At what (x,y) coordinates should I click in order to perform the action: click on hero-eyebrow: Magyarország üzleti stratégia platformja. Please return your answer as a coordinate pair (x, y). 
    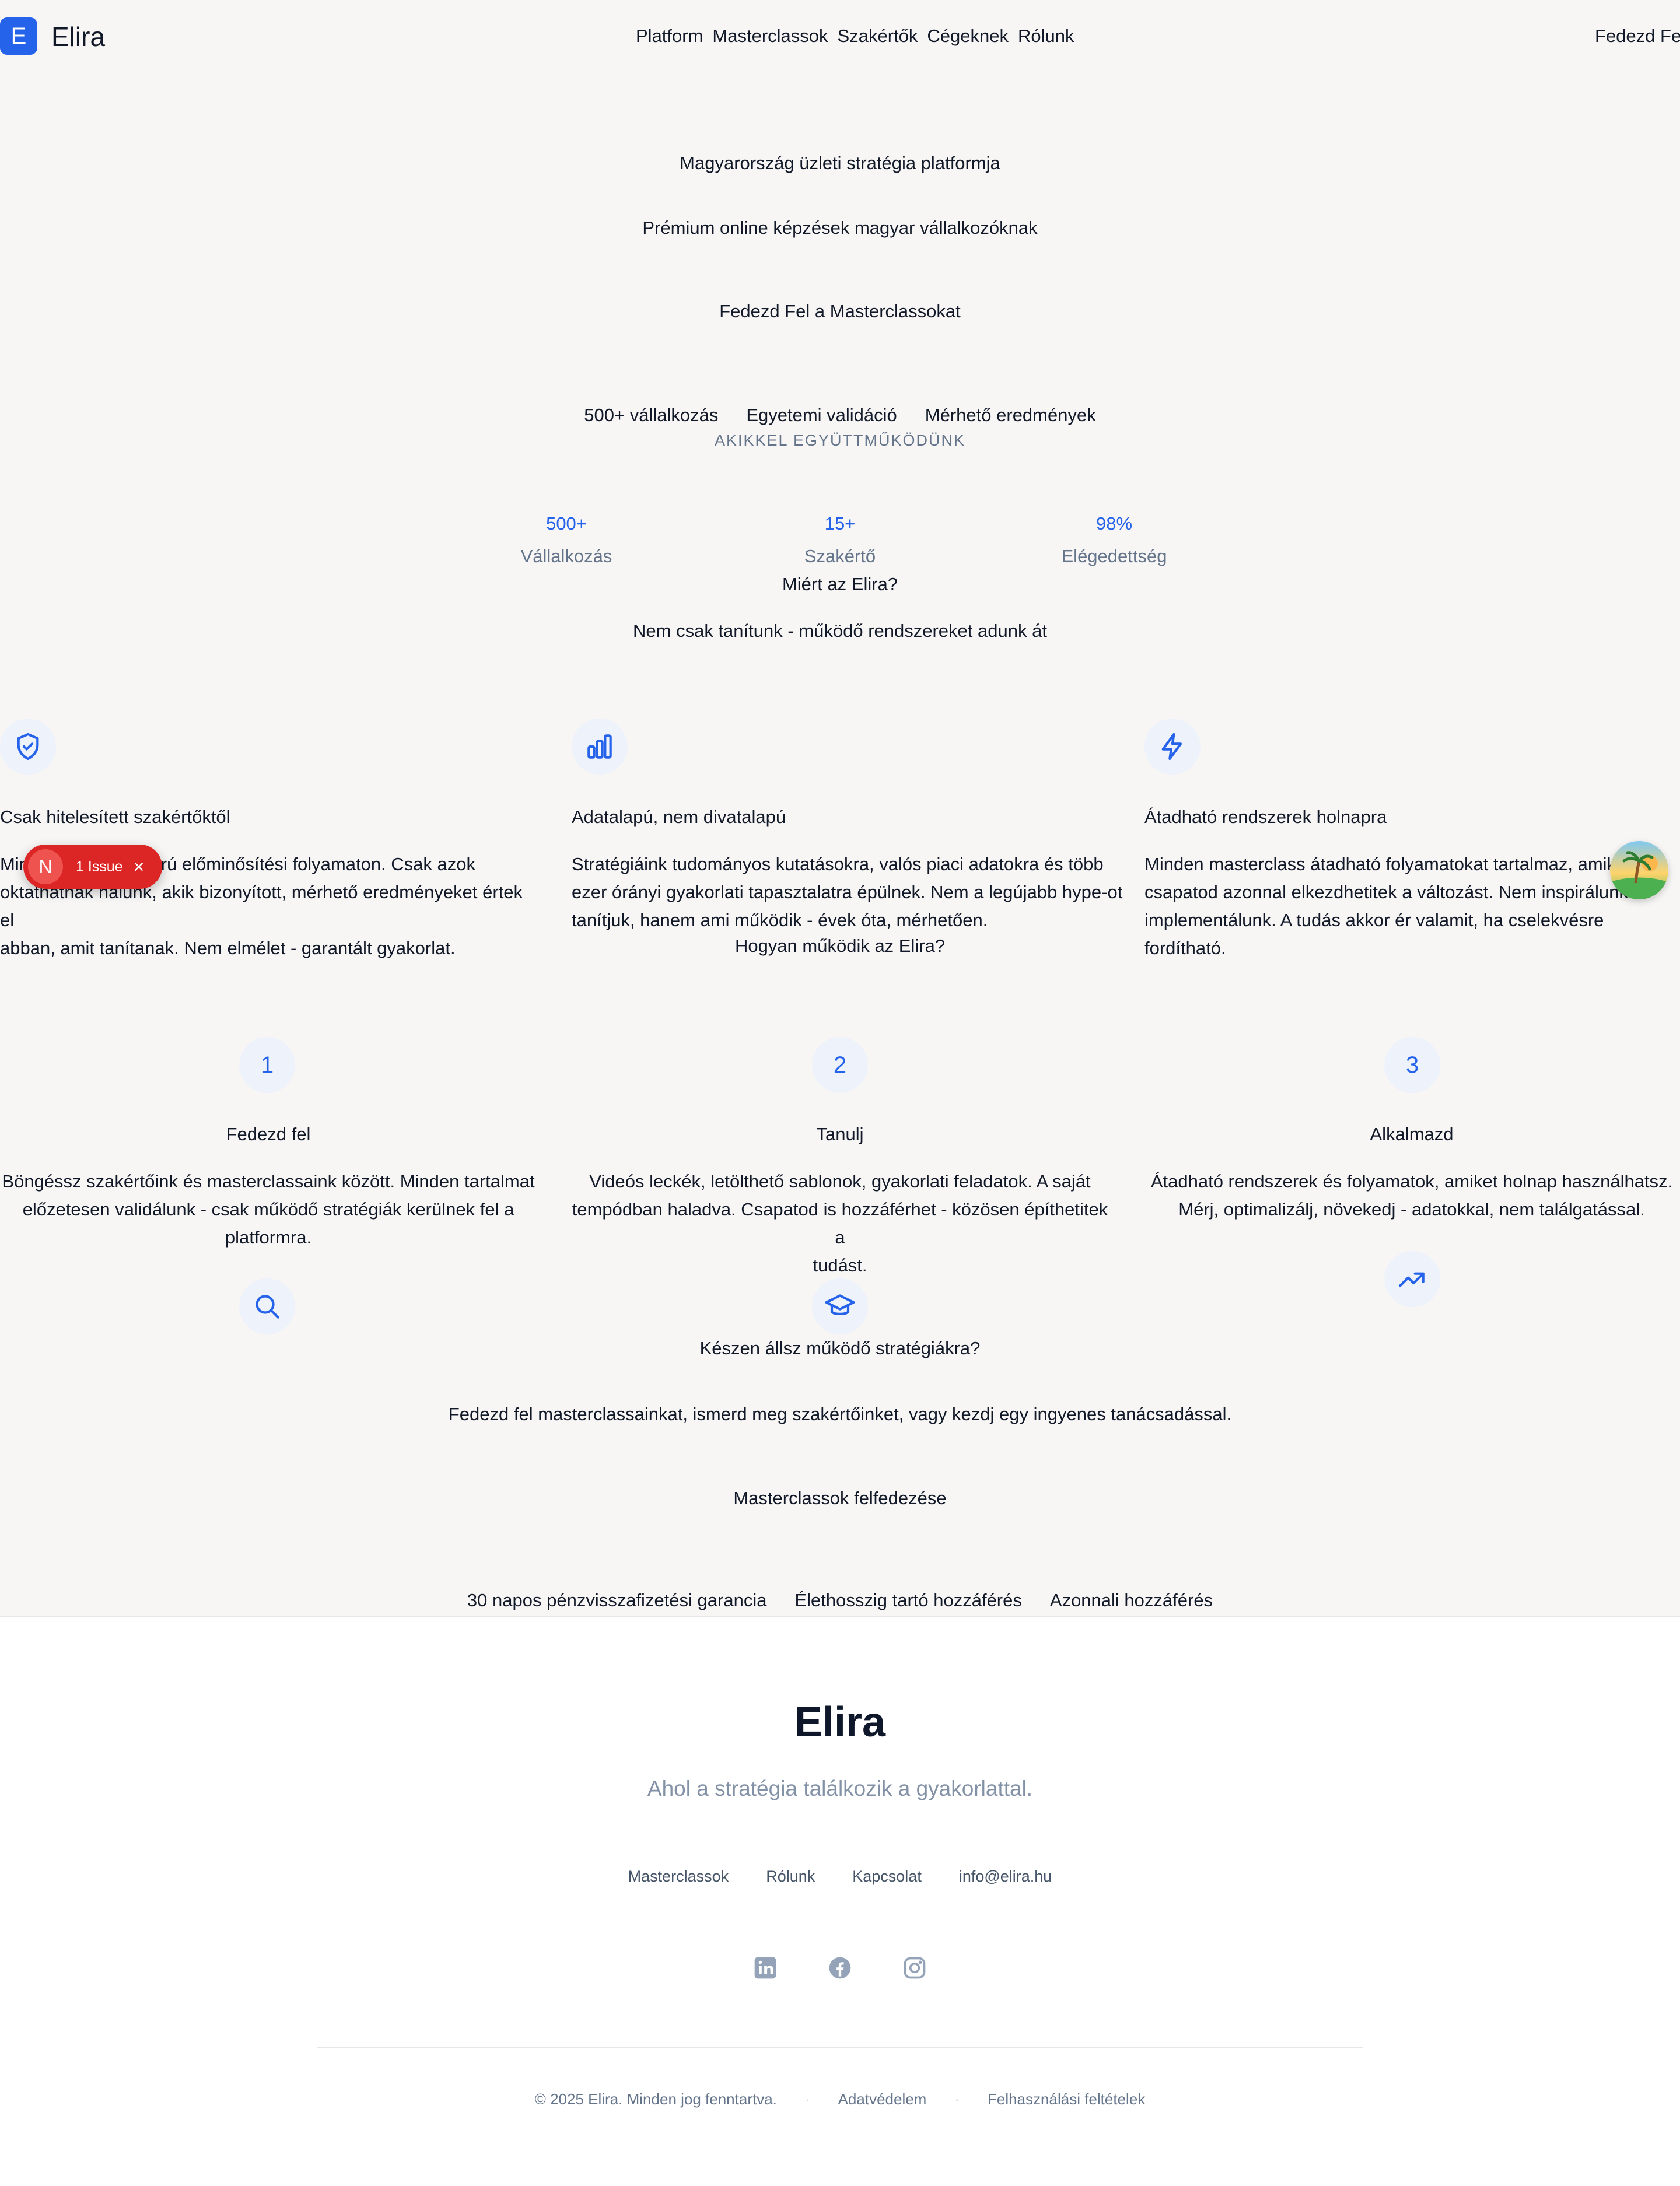
    Looking at the image, I should click on (840, 163).